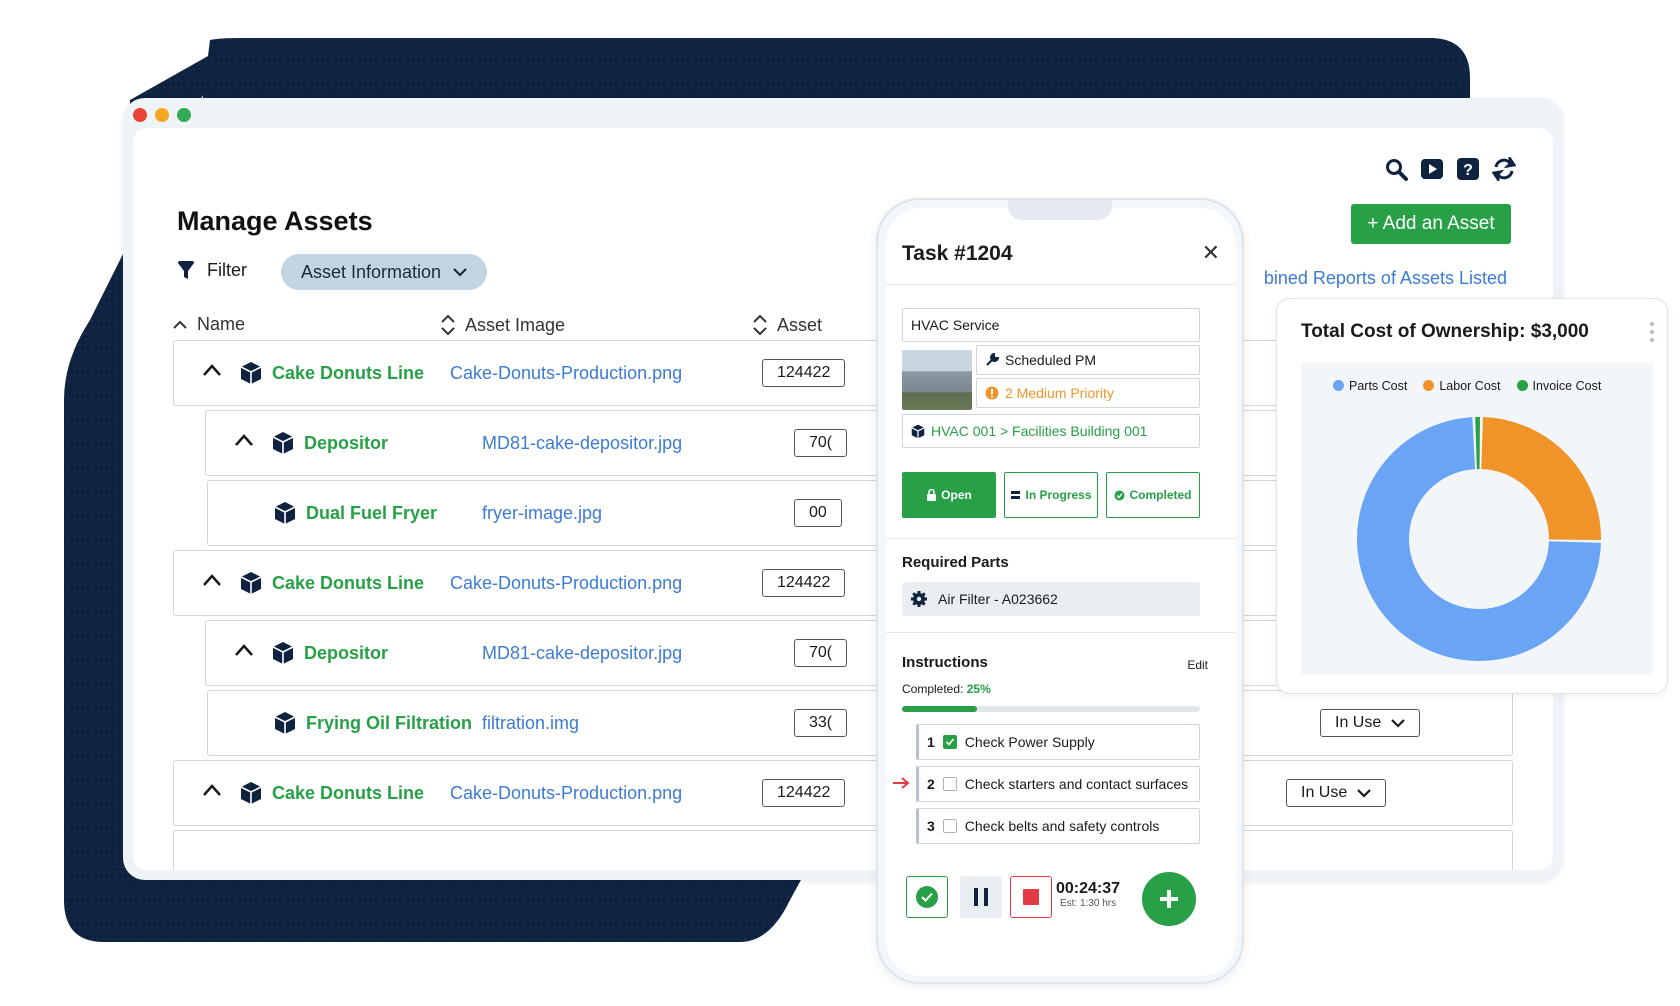  What do you see at coordinates (389, 723) in the screenshot?
I see `asset-name: Frying Oil Filtration` at bounding box center [389, 723].